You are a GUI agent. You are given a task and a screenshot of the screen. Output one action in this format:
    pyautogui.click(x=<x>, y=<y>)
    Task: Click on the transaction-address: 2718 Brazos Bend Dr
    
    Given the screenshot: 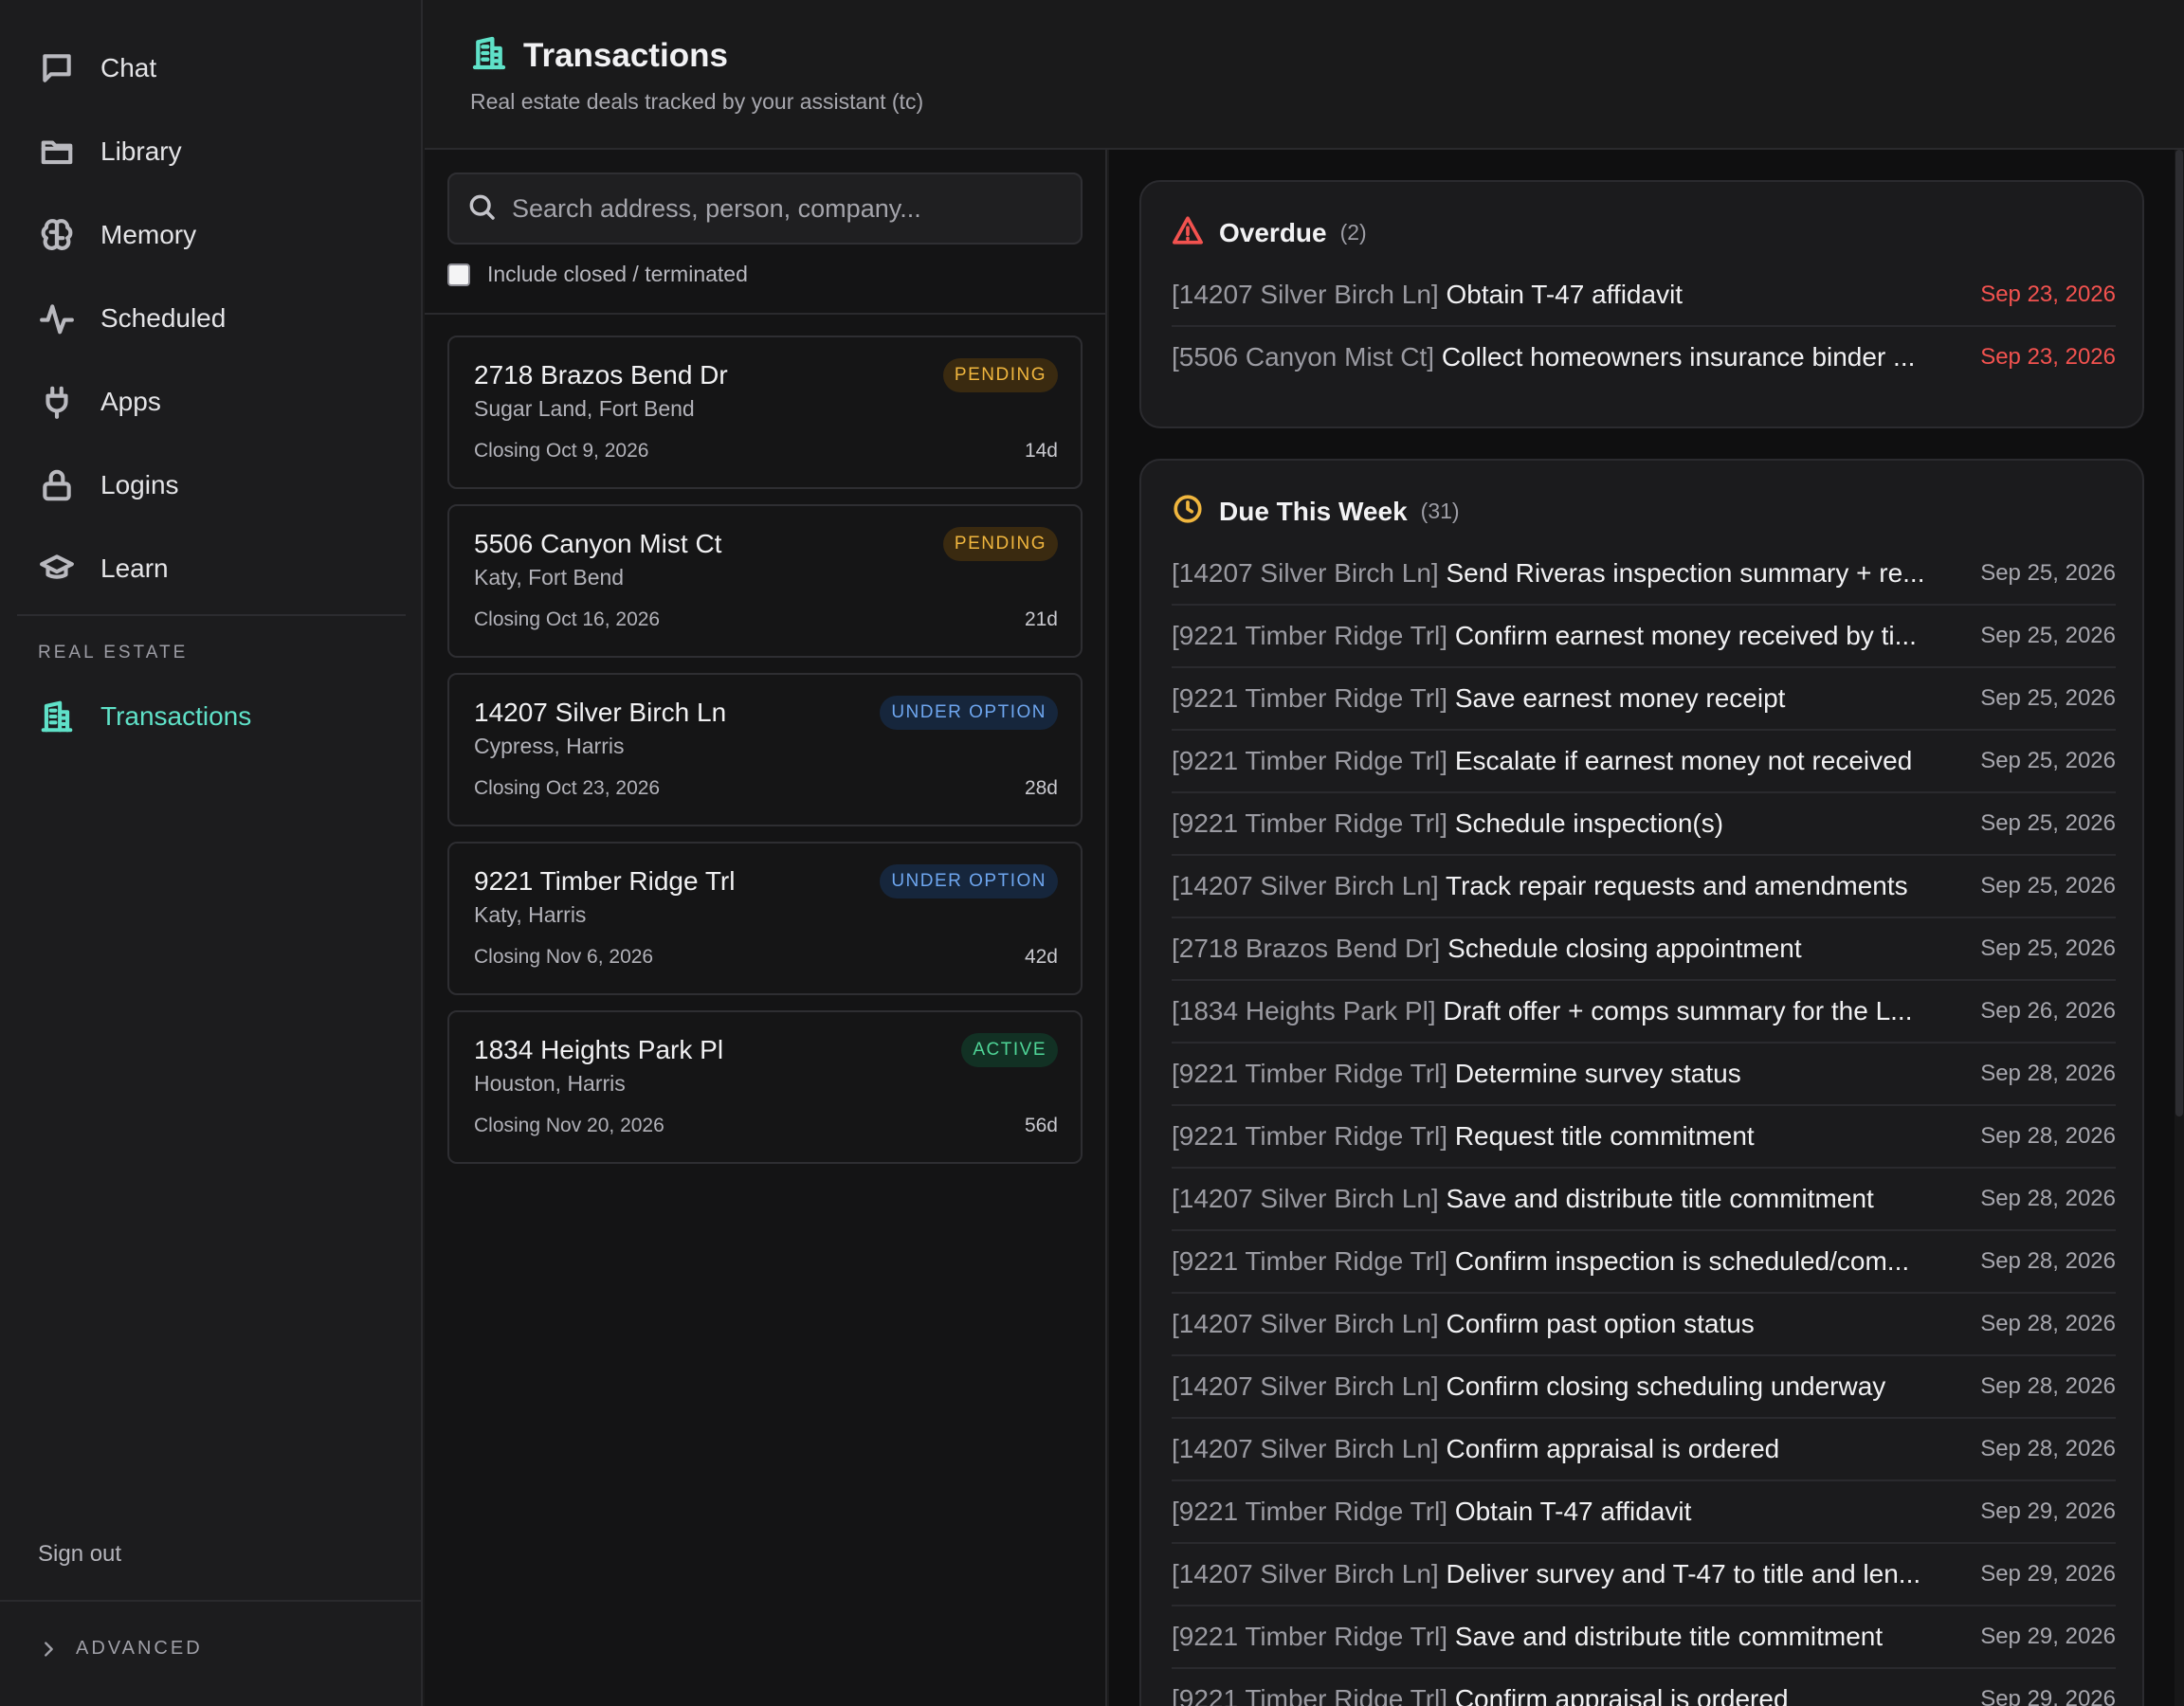 What is the action you would take?
    pyautogui.click(x=601, y=375)
    